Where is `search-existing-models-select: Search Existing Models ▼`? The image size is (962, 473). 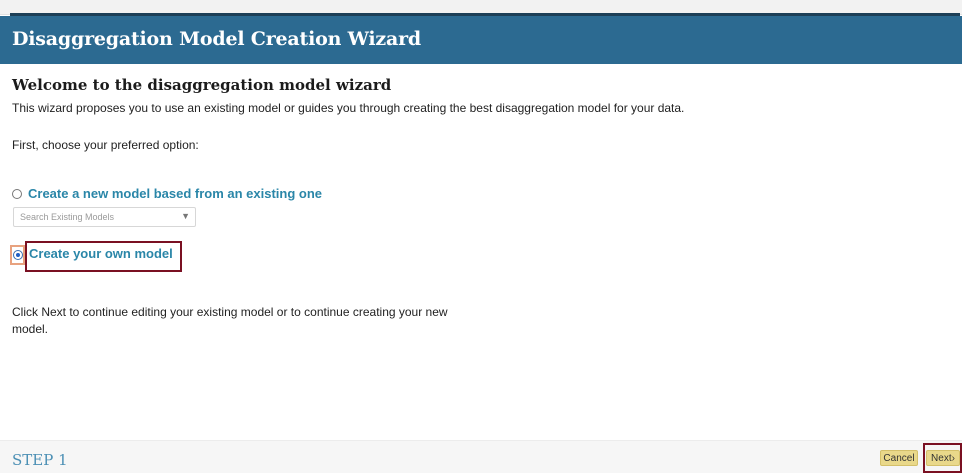
search-existing-models-select: Search Existing Models ▼ is located at coordinates (104, 217).